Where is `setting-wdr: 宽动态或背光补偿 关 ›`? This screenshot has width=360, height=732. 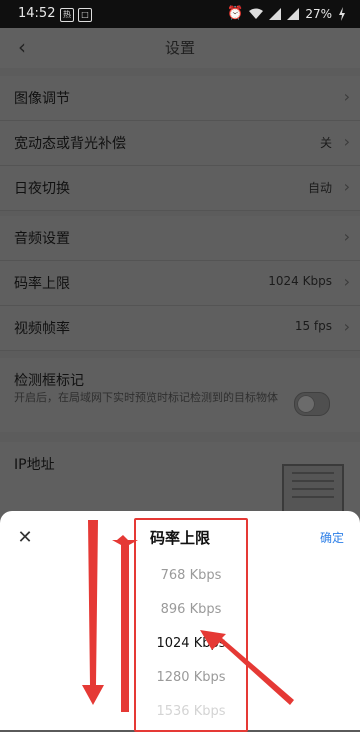 setting-wdr: 宽动态或背光补偿 关 › is located at coordinates (180, 143).